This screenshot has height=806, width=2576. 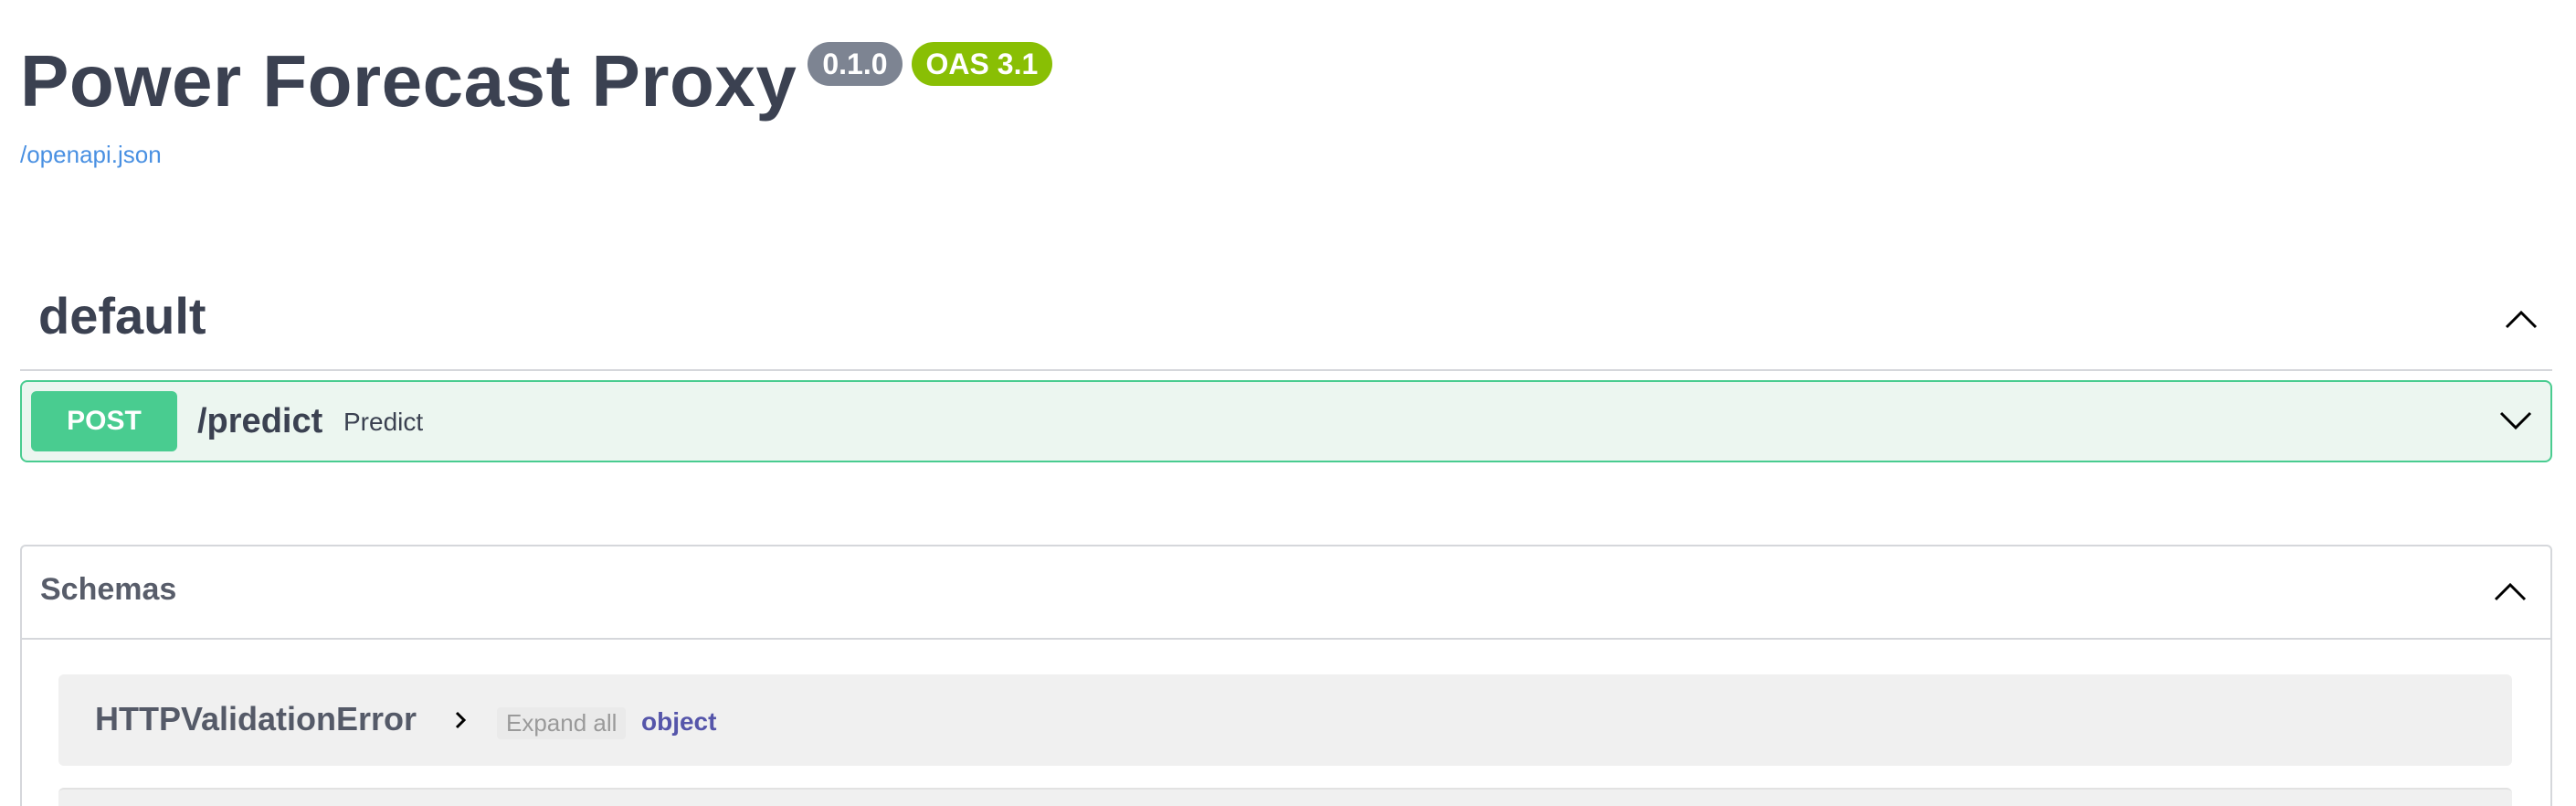 I want to click on title-row: Power Forecast Proxy 0.1.0 OAS 3.1, so click(x=536, y=81).